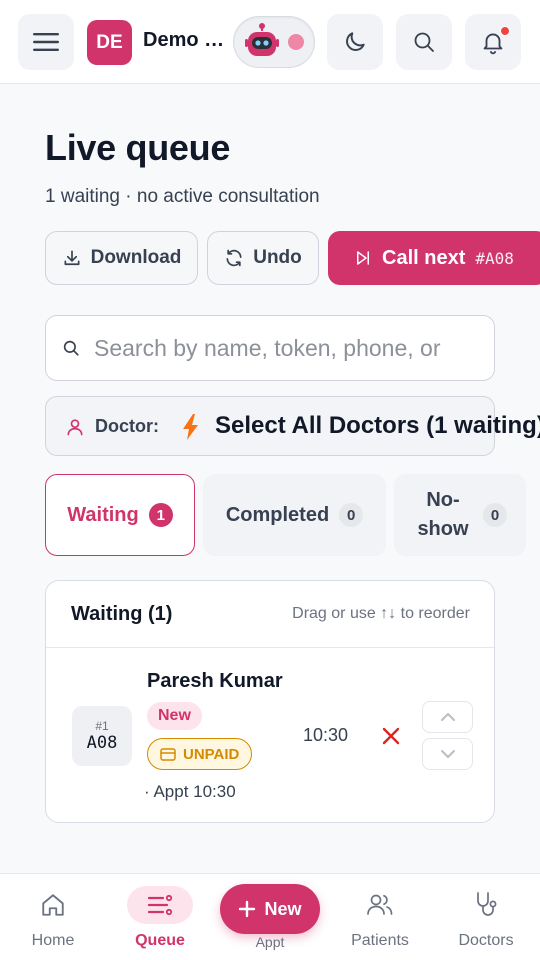 The height and width of the screenshot is (960, 540). Describe the element at coordinates (443, 514) in the screenshot. I see `tab-no-show-label: No-show` at that location.